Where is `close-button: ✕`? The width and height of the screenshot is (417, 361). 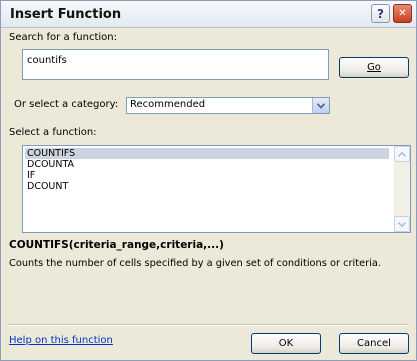
close-button: ✕ is located at coordinates (402, 13).